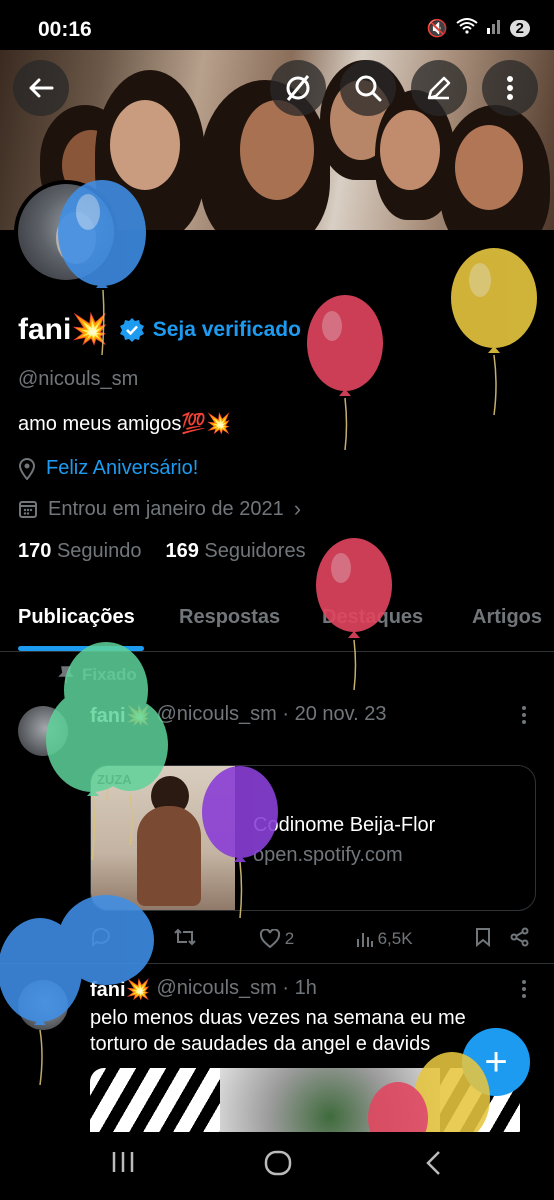  Describe the element at coordinates (163, 838) in the screenshot. I see `album-thumbnail: ZUZA` at that location.